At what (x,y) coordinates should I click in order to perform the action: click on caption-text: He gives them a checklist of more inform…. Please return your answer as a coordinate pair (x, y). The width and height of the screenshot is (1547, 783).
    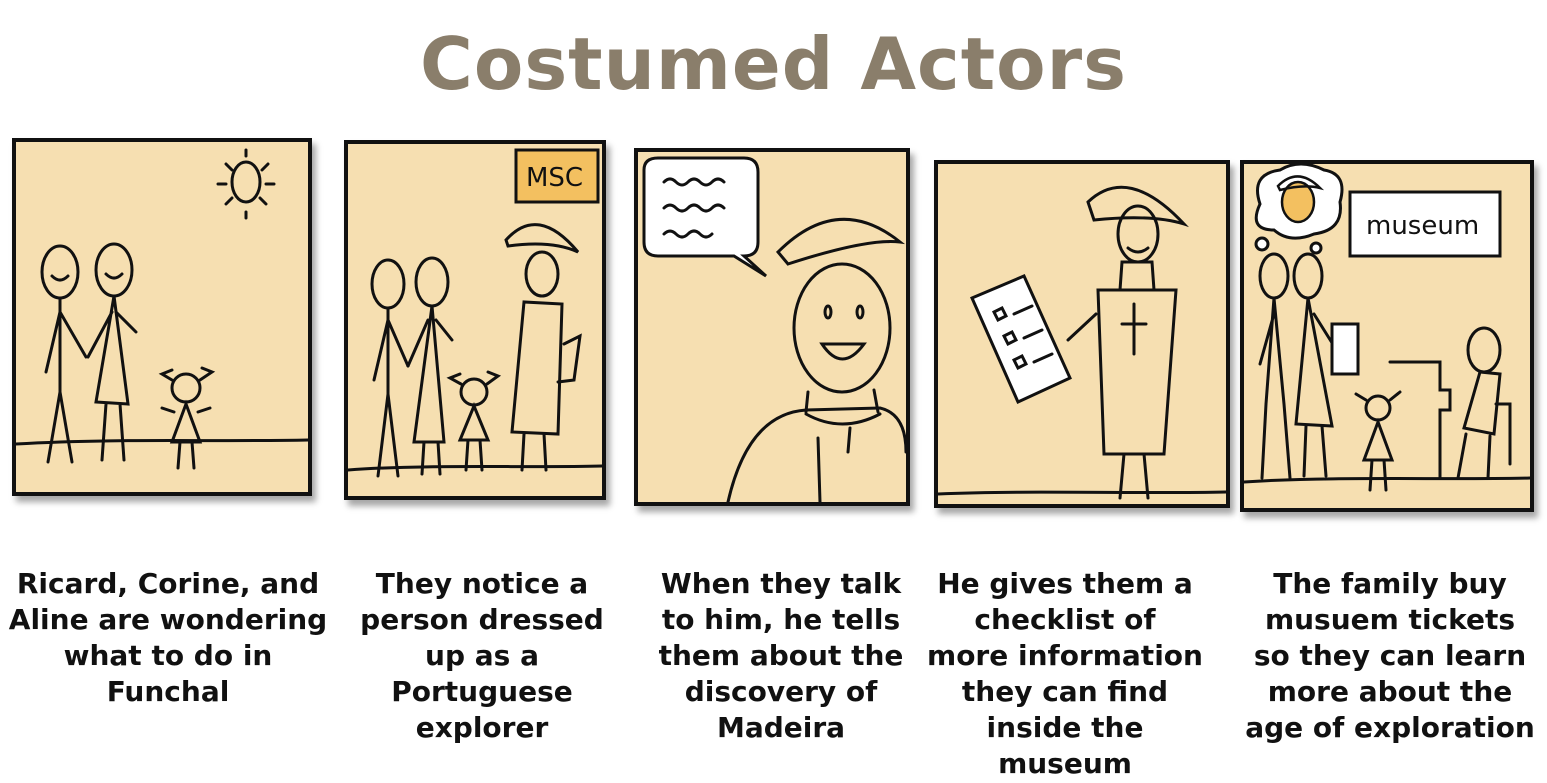
    Looking at the image, I should click on (1065, 673).